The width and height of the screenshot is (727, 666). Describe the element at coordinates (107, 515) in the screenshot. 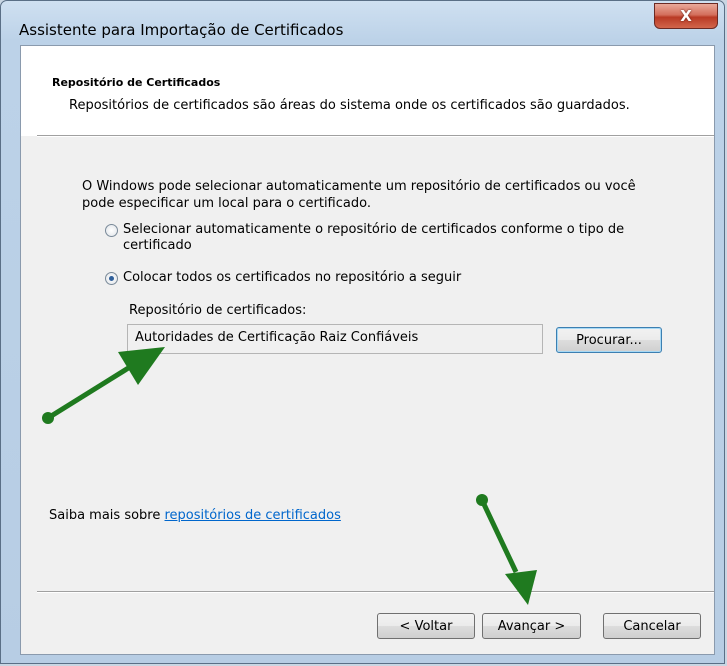

I see `learn-more-prefix: Saiba mais sobre` at that location.